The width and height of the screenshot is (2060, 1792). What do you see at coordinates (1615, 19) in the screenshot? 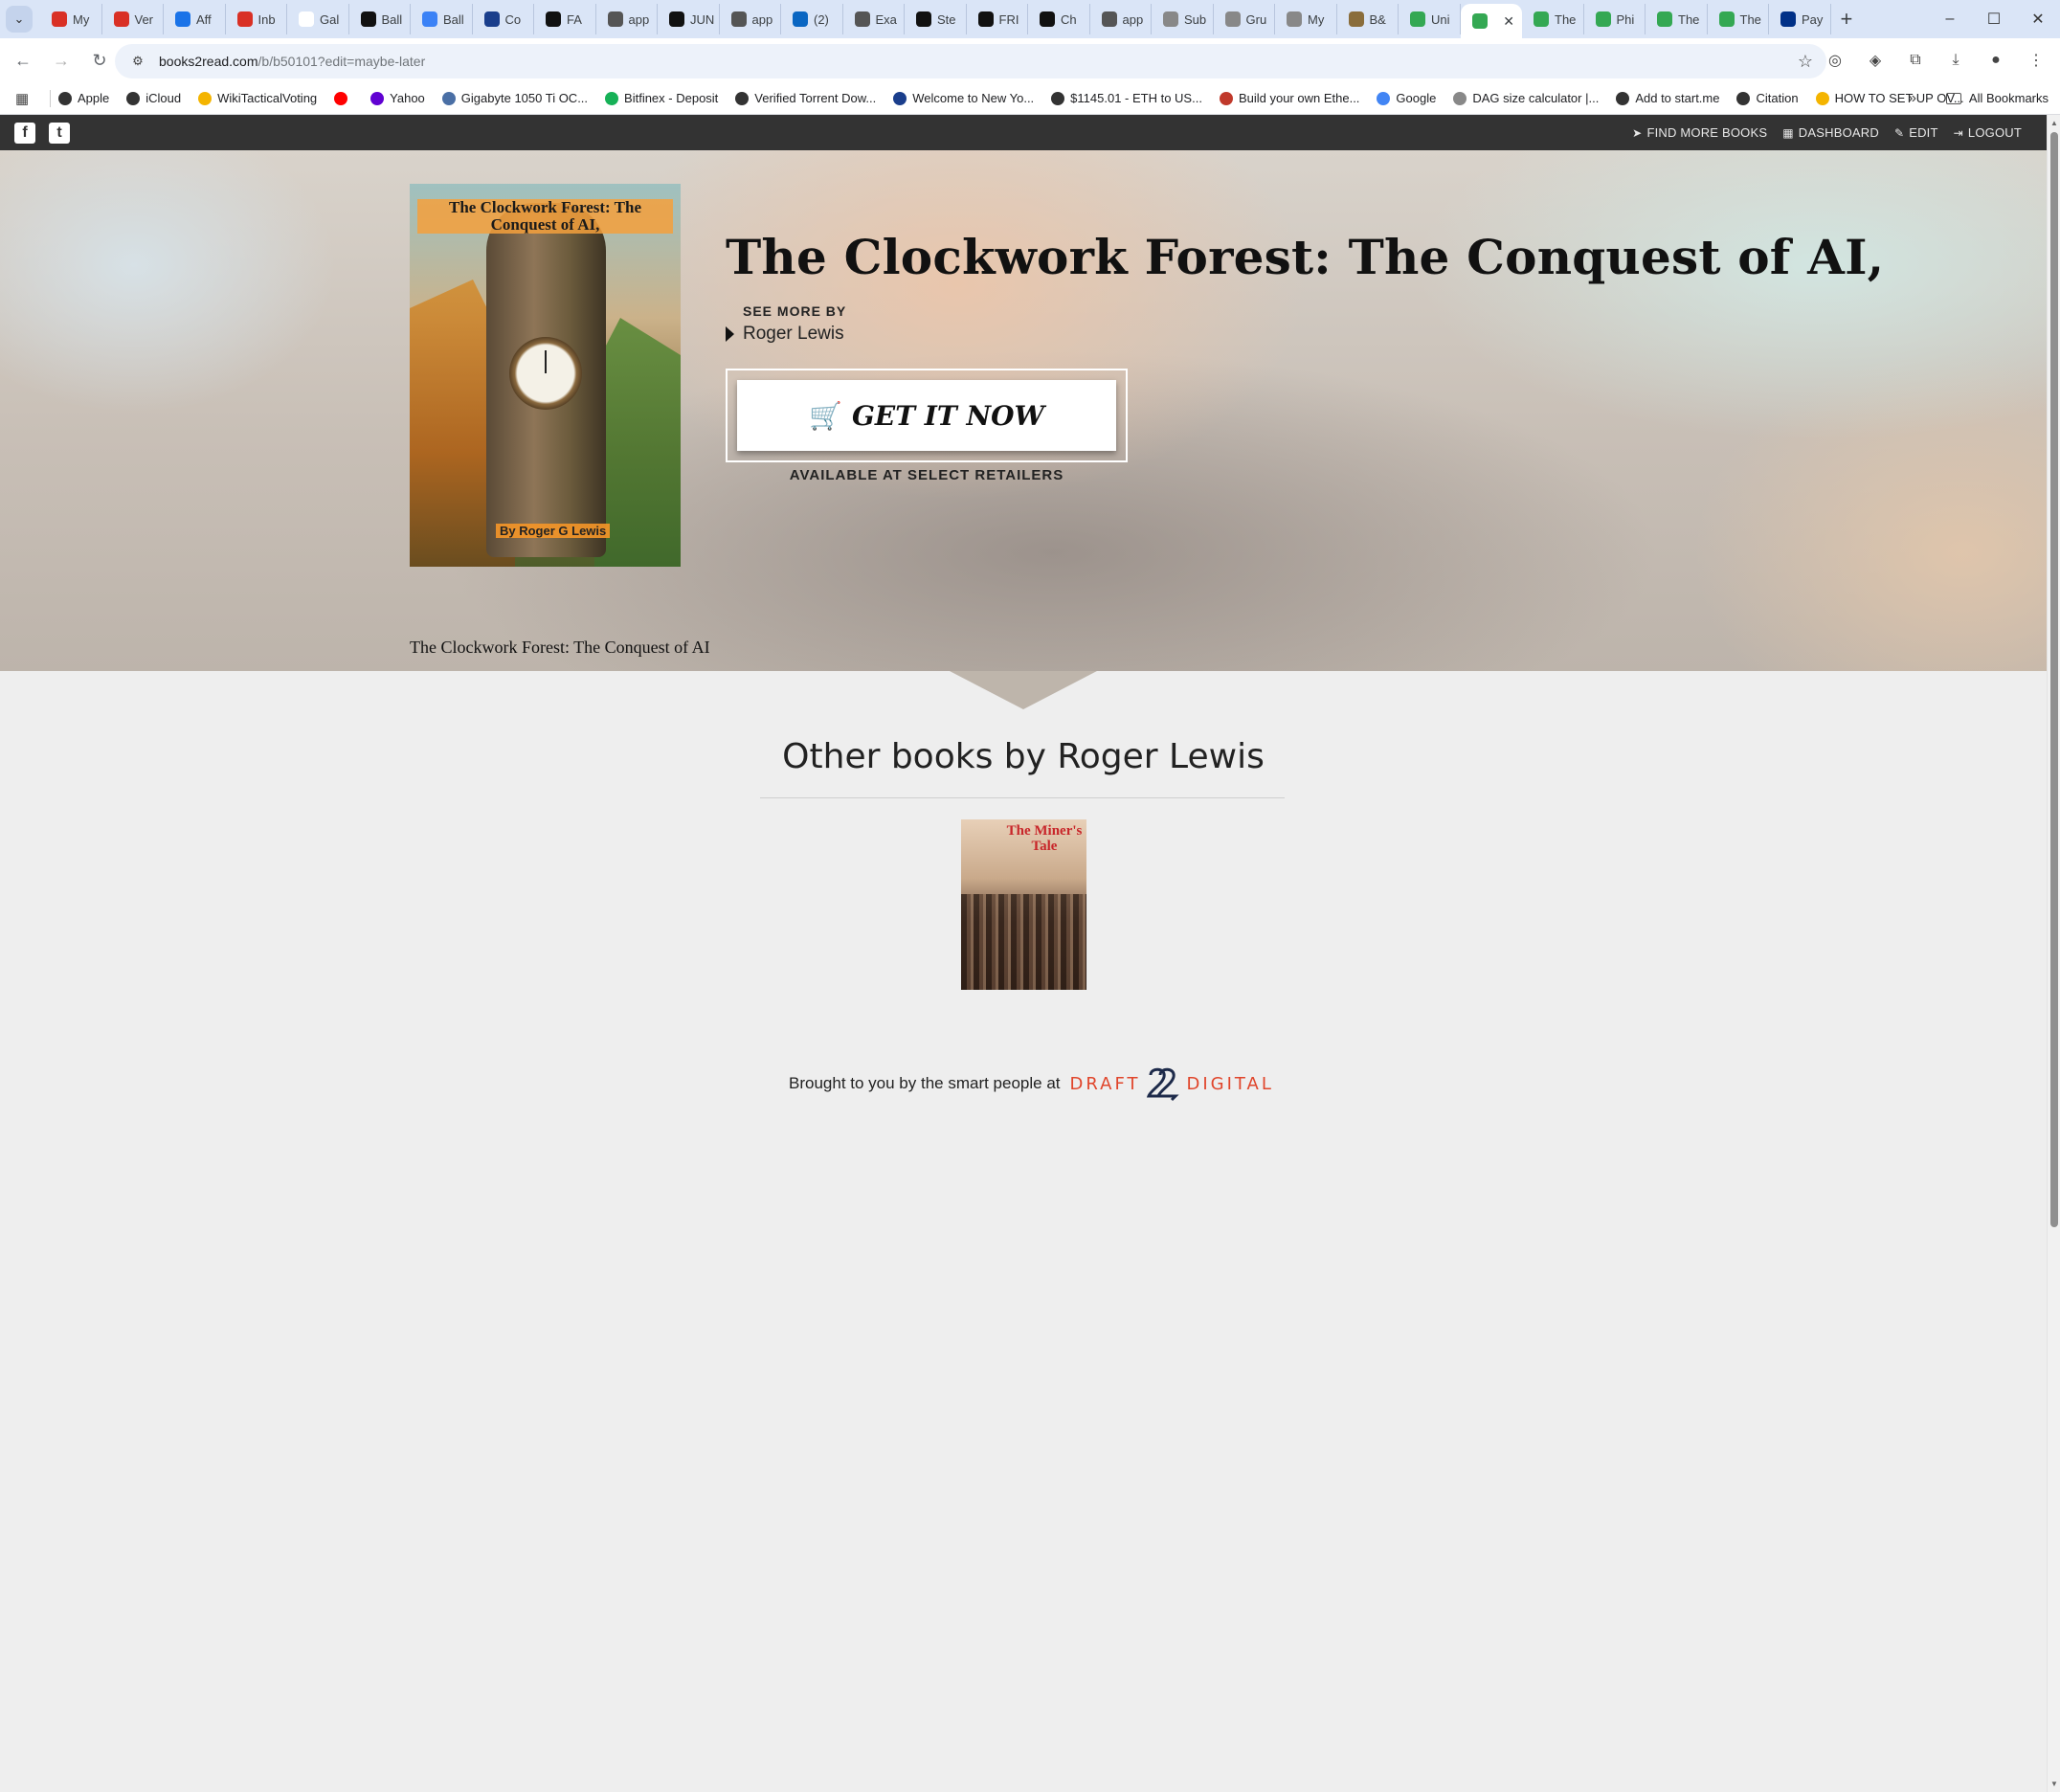
I see `browser-tab: Phi` at bounding box center [1615, 19].